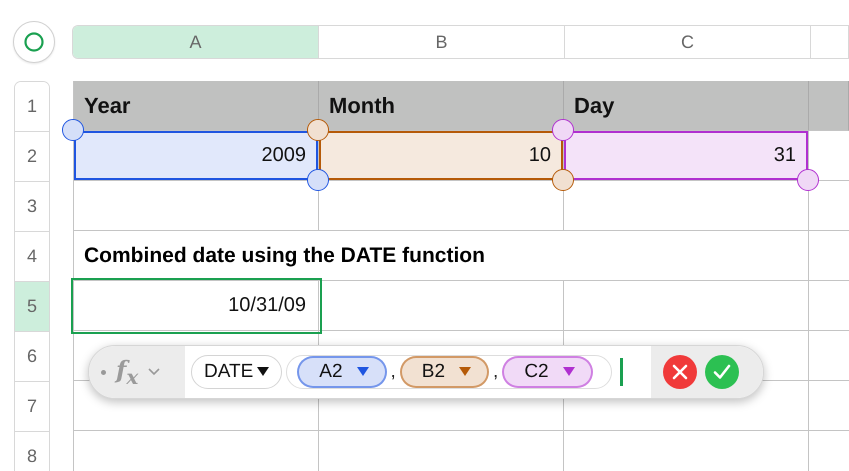 The width and height of the screenshot is (849, 471). I want to click on checkmark-icon, so click(722, 372).